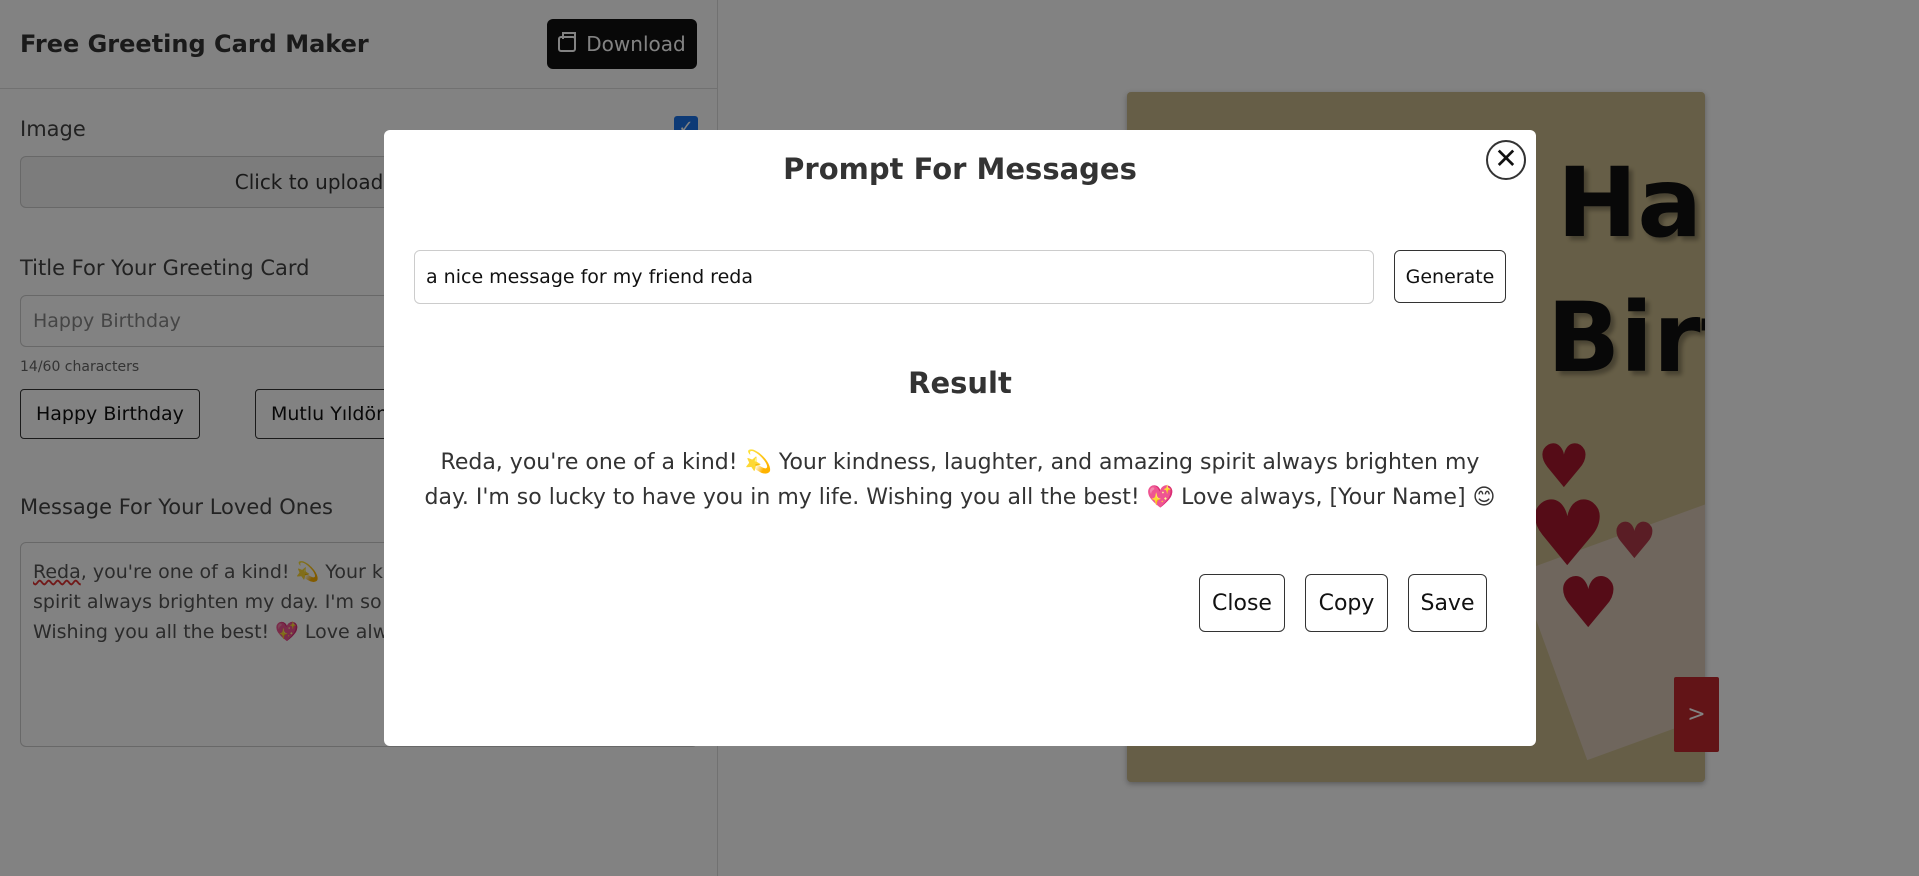 The image size is (1919, 876). I want to click on save-button: Save, so click(1447, 603).